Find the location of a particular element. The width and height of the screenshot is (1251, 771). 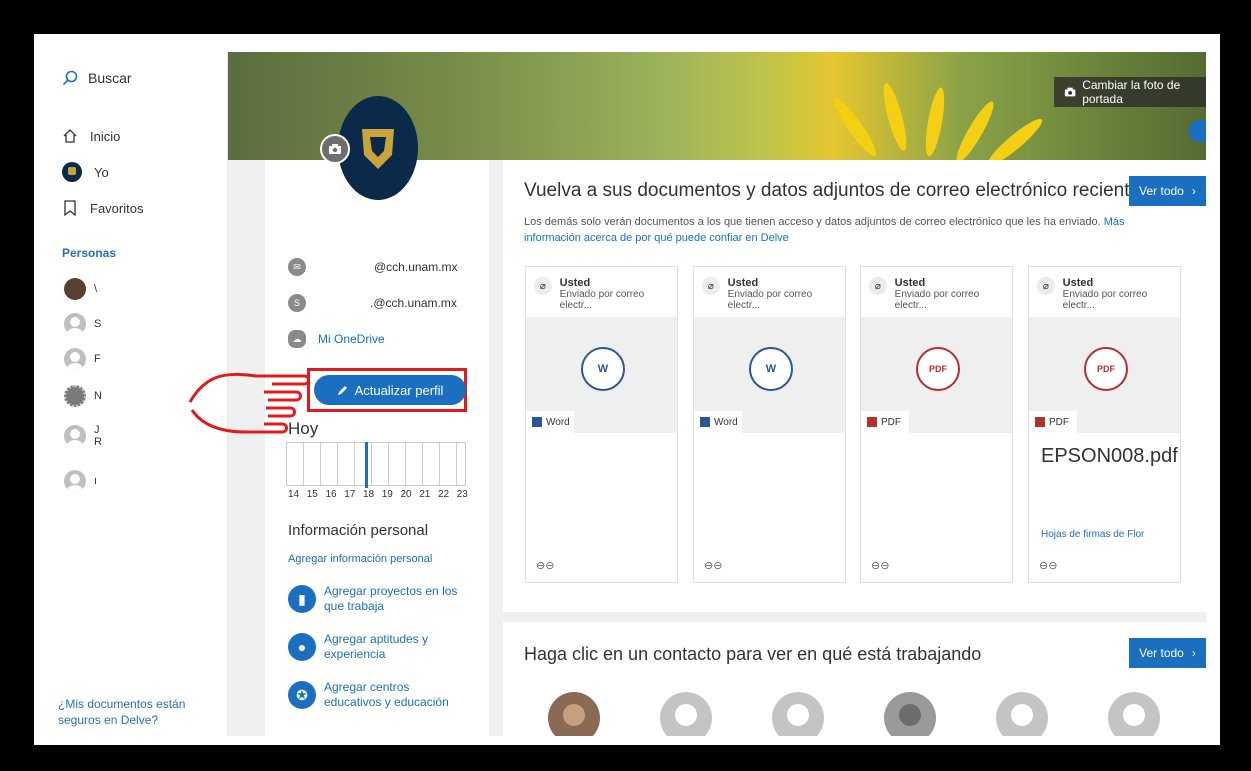

timeline is located at coordinates (376, 464).